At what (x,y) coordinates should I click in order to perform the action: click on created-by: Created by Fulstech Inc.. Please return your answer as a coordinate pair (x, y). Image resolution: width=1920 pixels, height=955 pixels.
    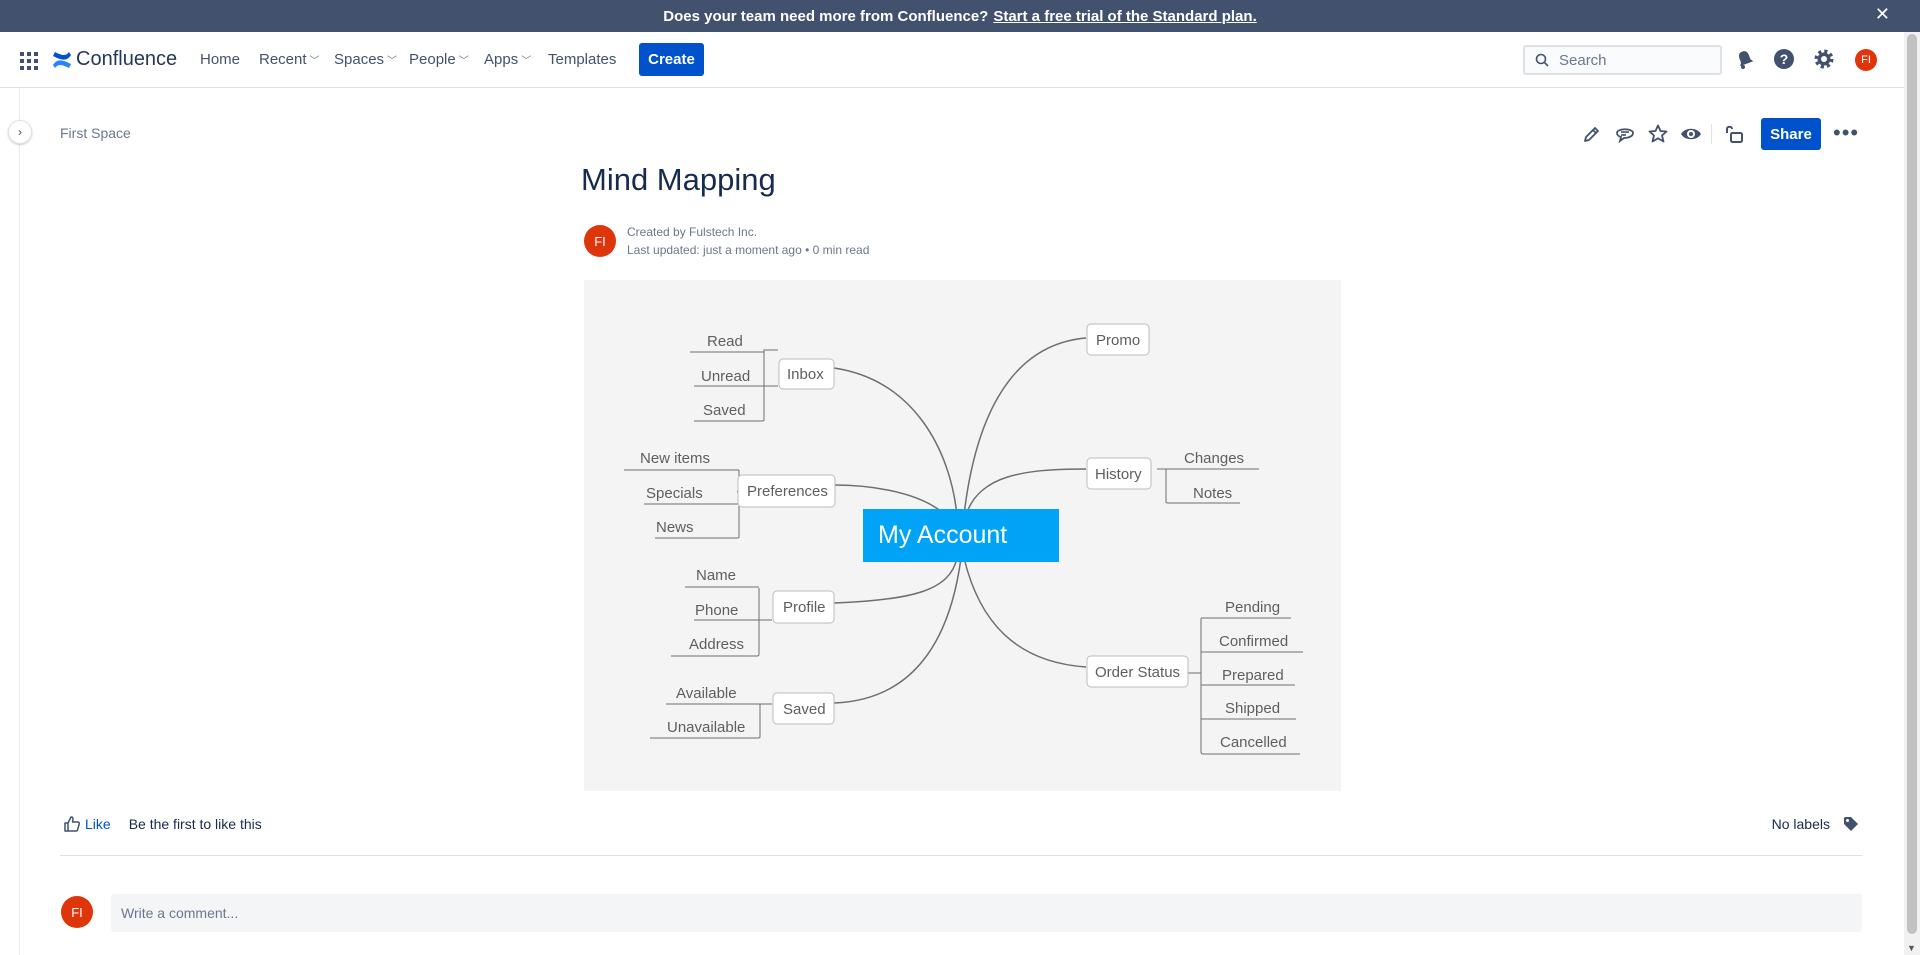
    Looking at the image, I should click on (692, 232).